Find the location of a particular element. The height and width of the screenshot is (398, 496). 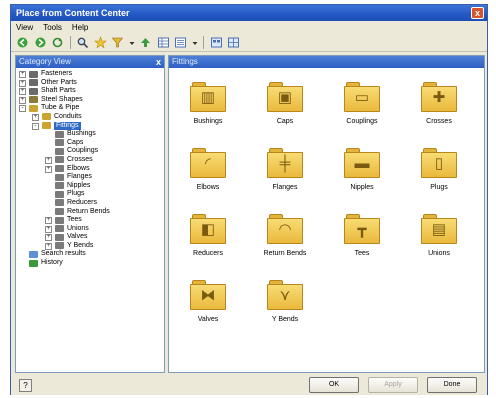

tree-item-shaft-parts: + Shaft Parts is located at coordinates (90, 91).